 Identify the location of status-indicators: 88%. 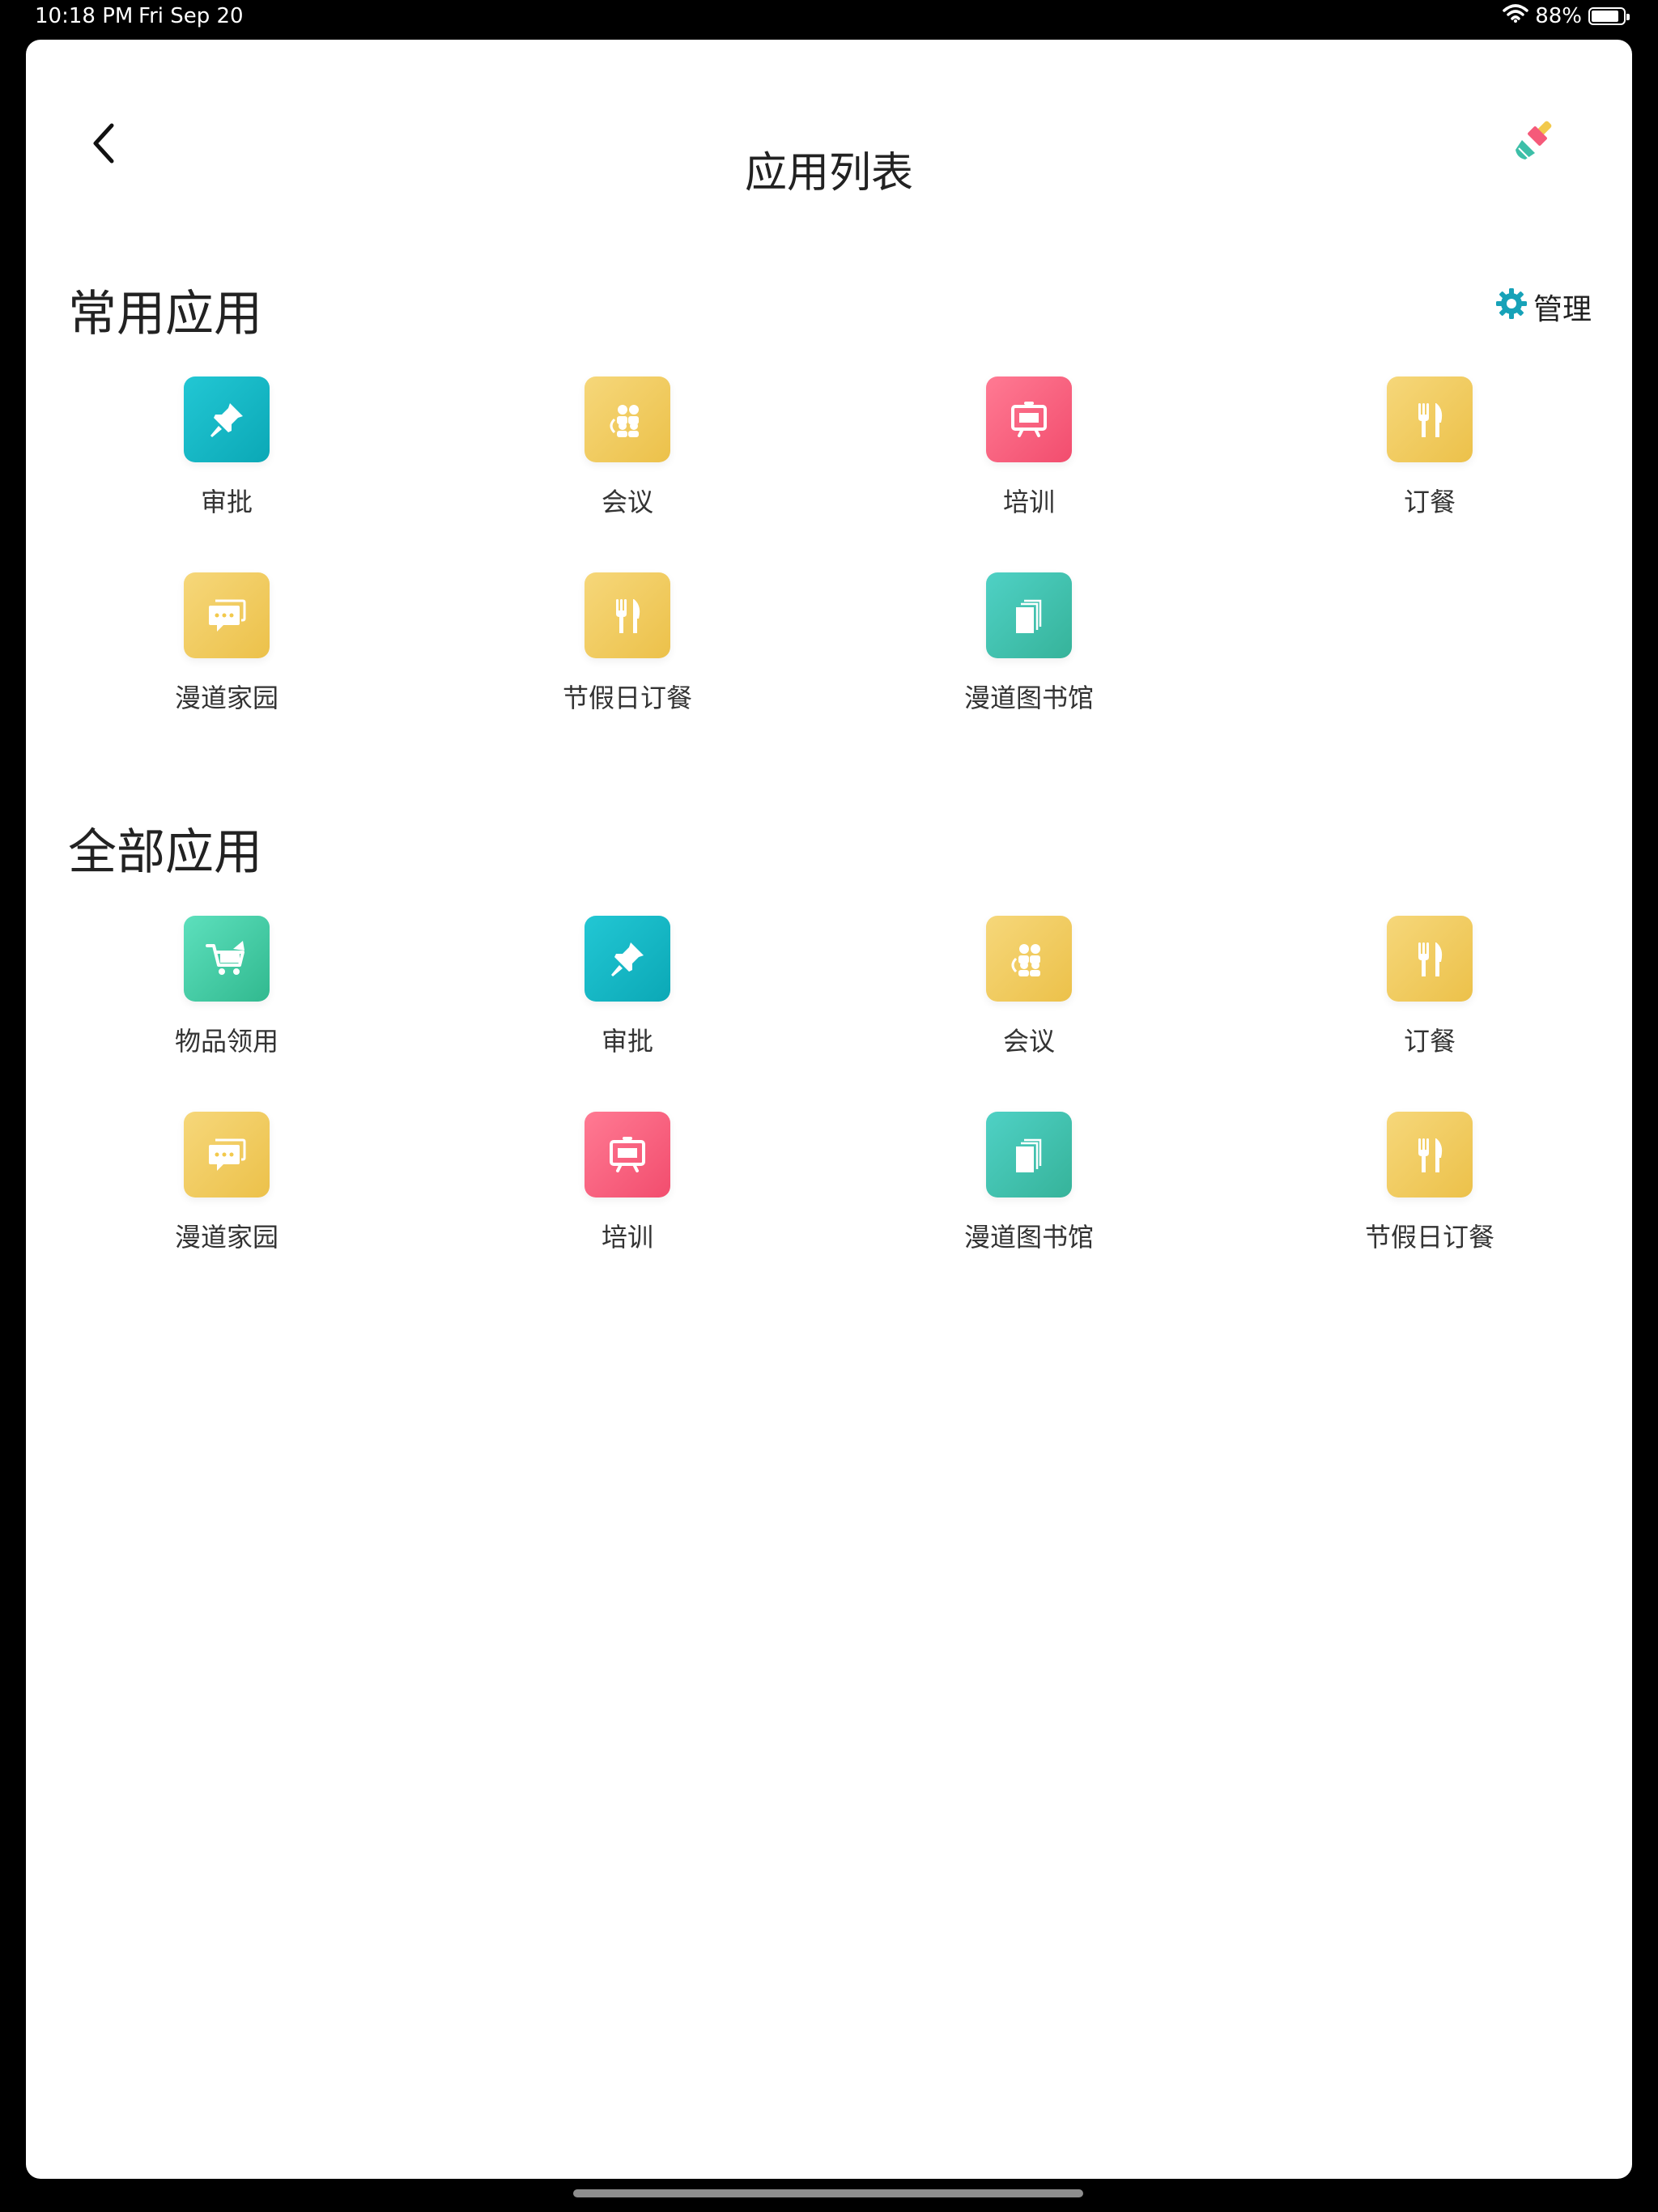
(1566, 16).